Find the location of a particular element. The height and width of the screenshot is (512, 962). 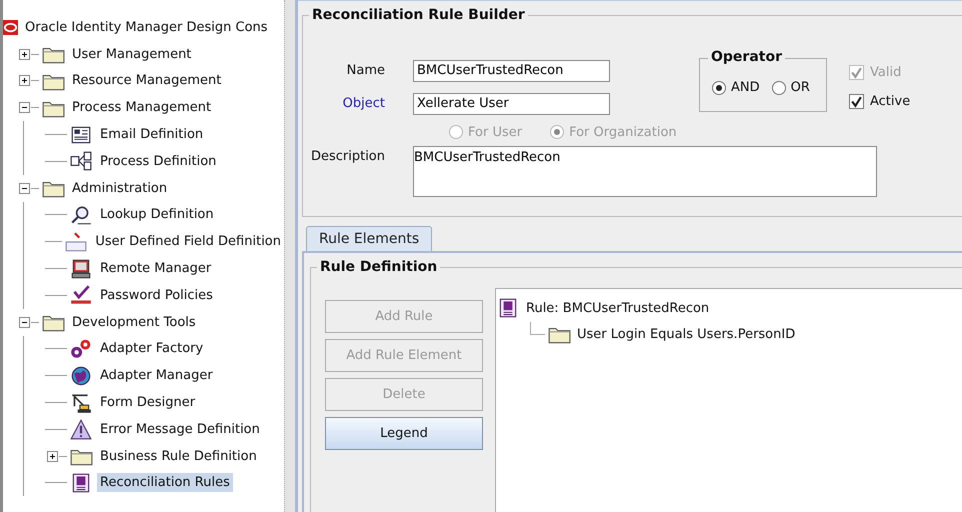

tree-item: User Management is located at coordinates (131, 54).